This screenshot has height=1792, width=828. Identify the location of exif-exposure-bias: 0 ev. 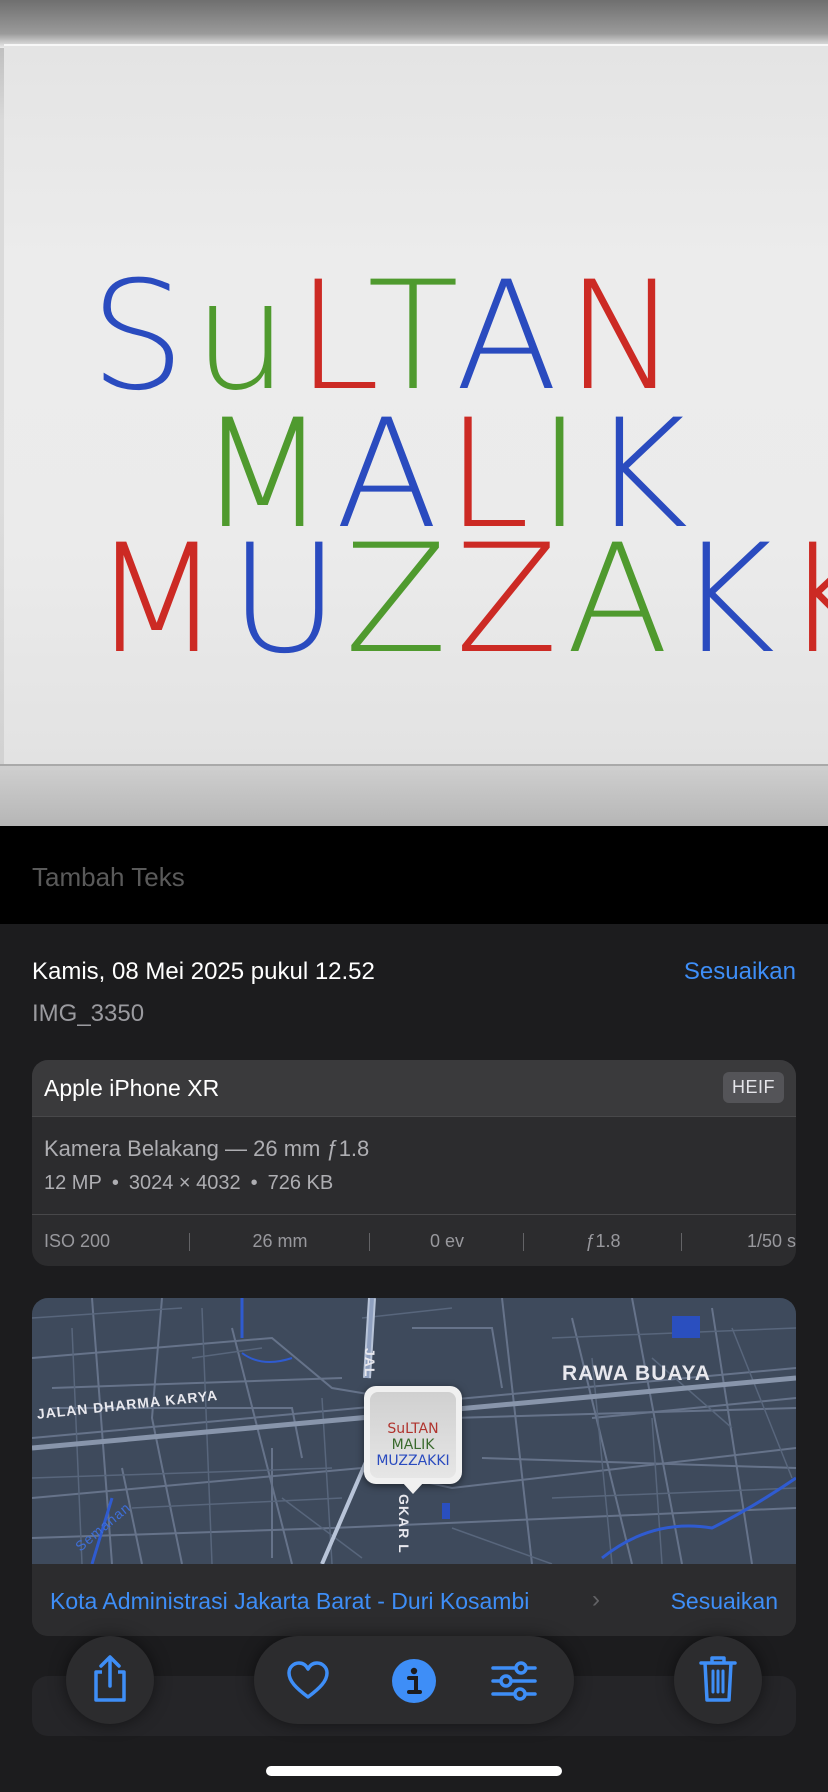
(447, 1241).